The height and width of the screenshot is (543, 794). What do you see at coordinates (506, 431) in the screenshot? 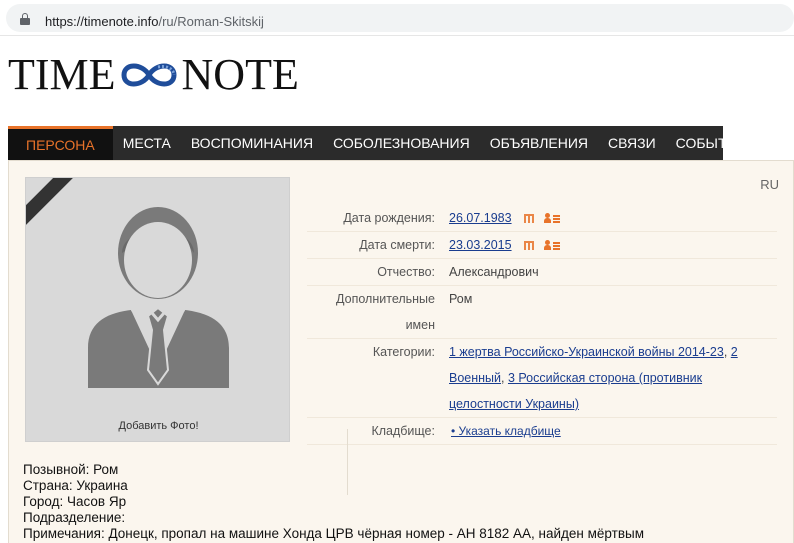
I see `specify-cemetery-link: • Указать кладбище` at bounding box center [506, 431].